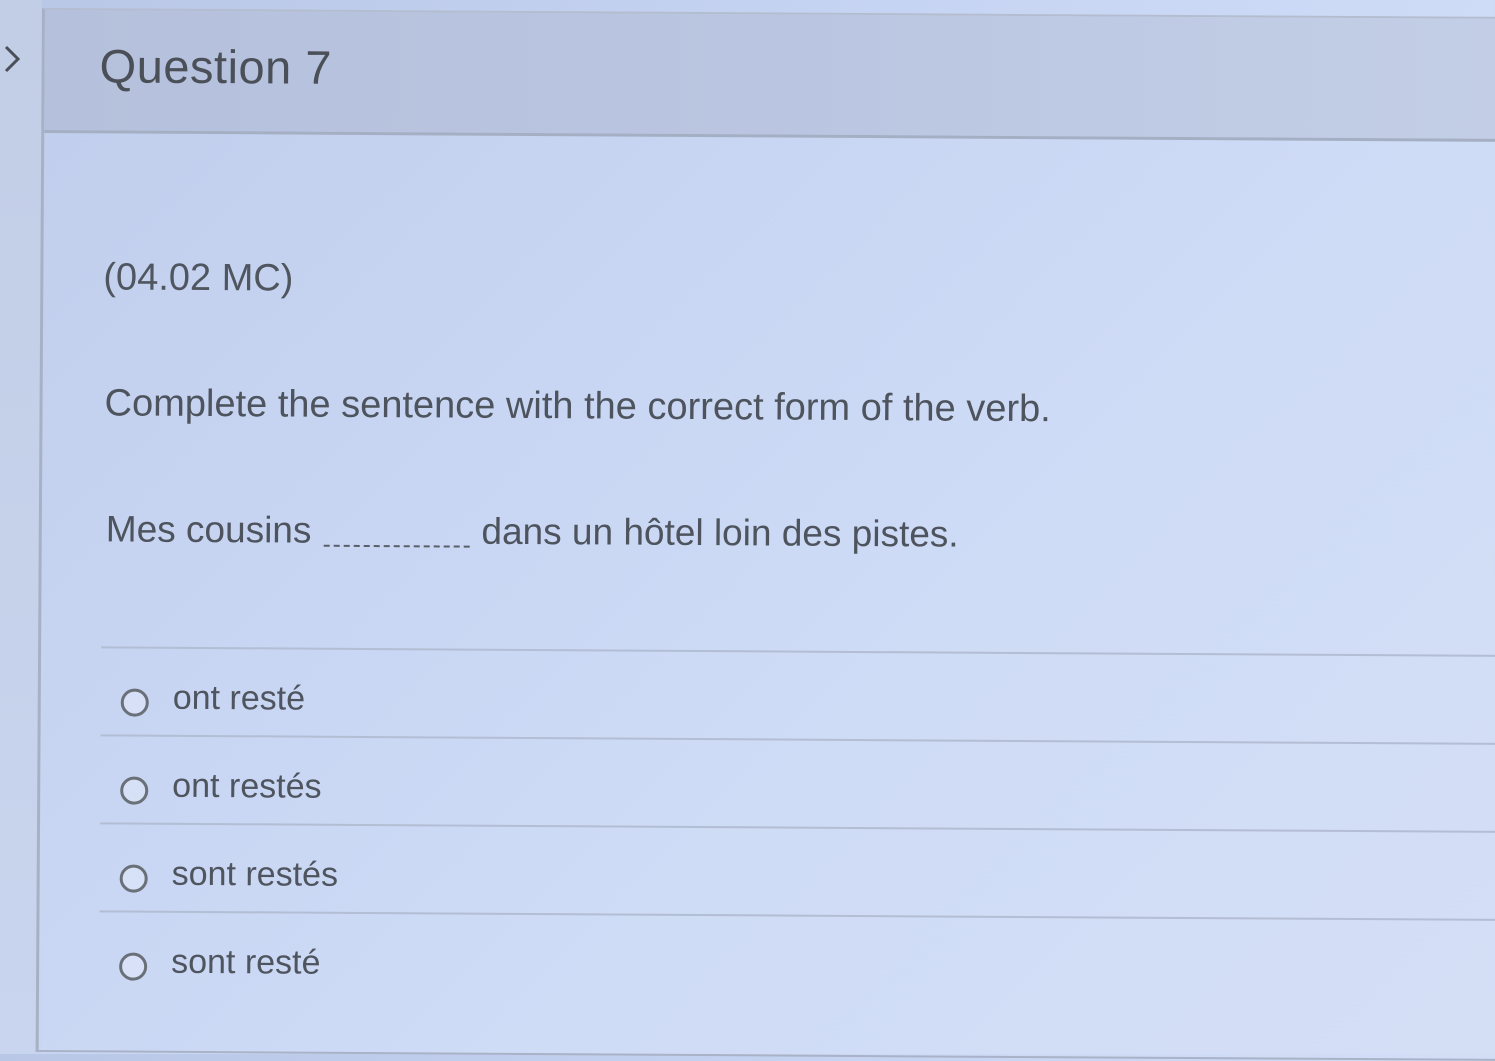 This screenshot has width=1495, height=1061. Describe the element at coordinates (198, 278) in the screenshot. I see `question-code: (04.02 MC)` at that location.